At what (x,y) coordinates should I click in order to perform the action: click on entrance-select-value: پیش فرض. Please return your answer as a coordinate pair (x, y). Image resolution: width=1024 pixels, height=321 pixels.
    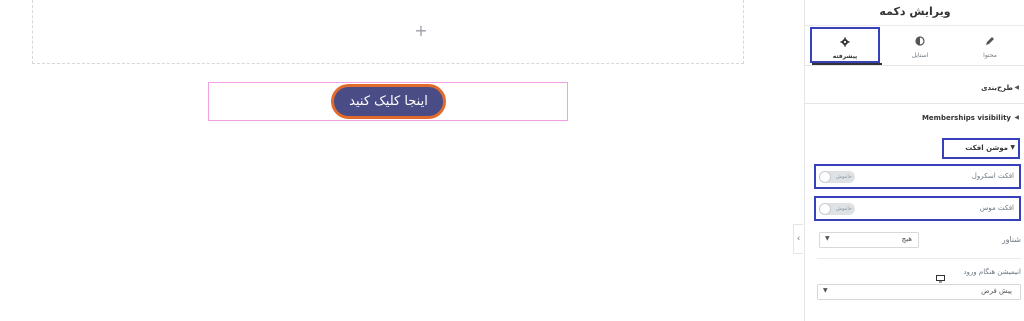
    Looking at the image, I should click on (996, 291).